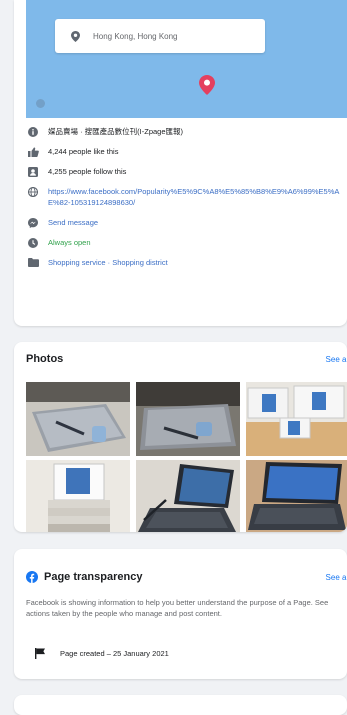  What do you see at coordinates (33, 171) in the screenshot?
I see `follow-icon` at bounding box center [33, 171].